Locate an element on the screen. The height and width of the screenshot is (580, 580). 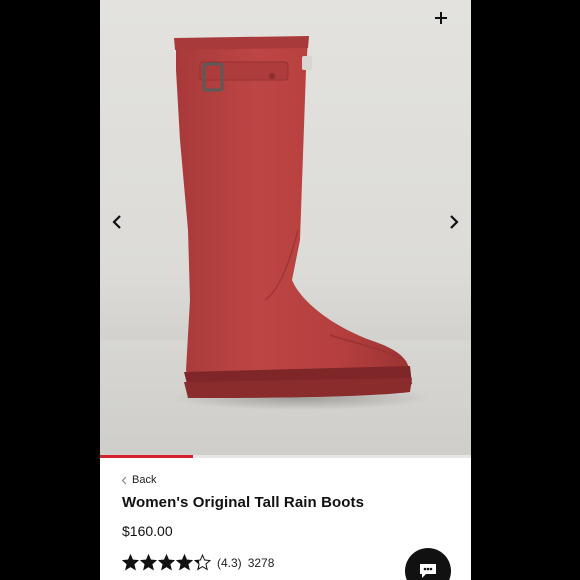
back-link: Back is located at coordinates (138, 480).